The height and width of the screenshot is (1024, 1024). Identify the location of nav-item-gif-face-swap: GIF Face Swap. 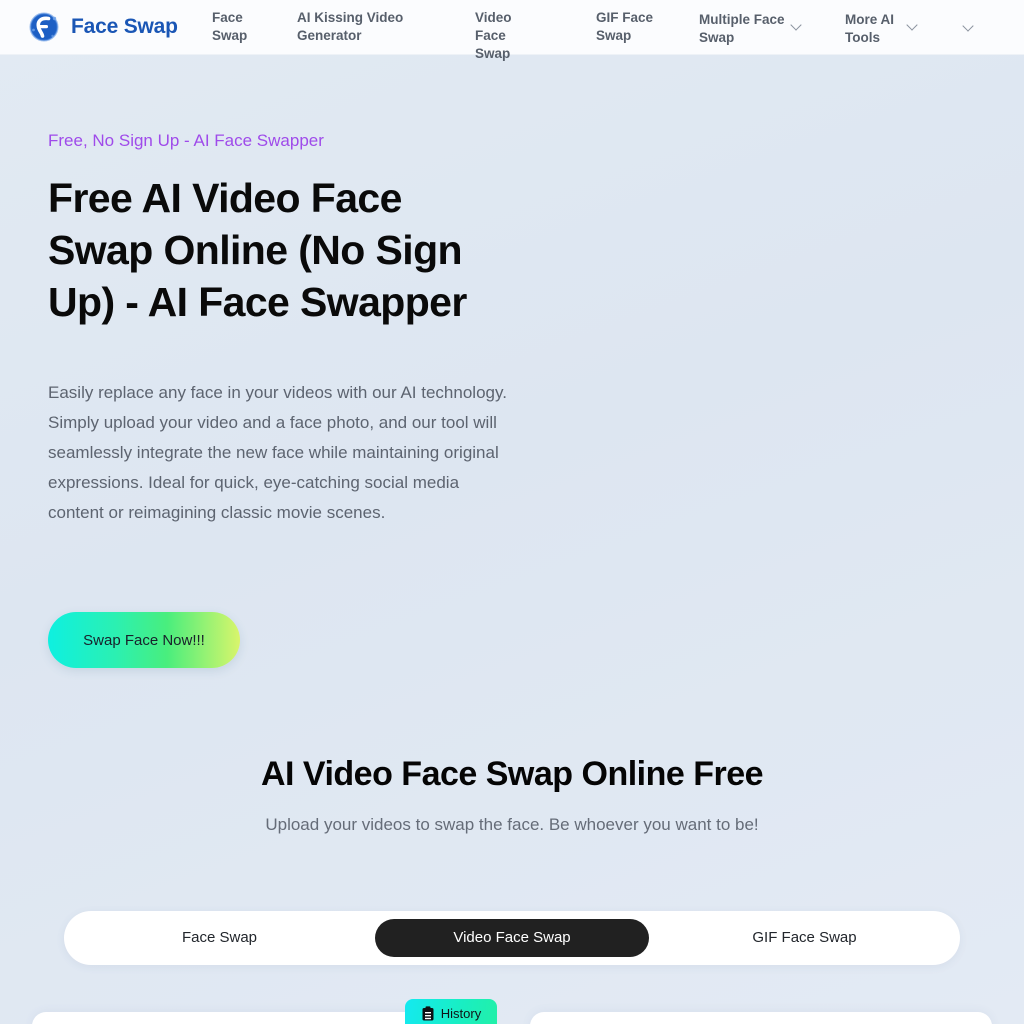
(627, 27).